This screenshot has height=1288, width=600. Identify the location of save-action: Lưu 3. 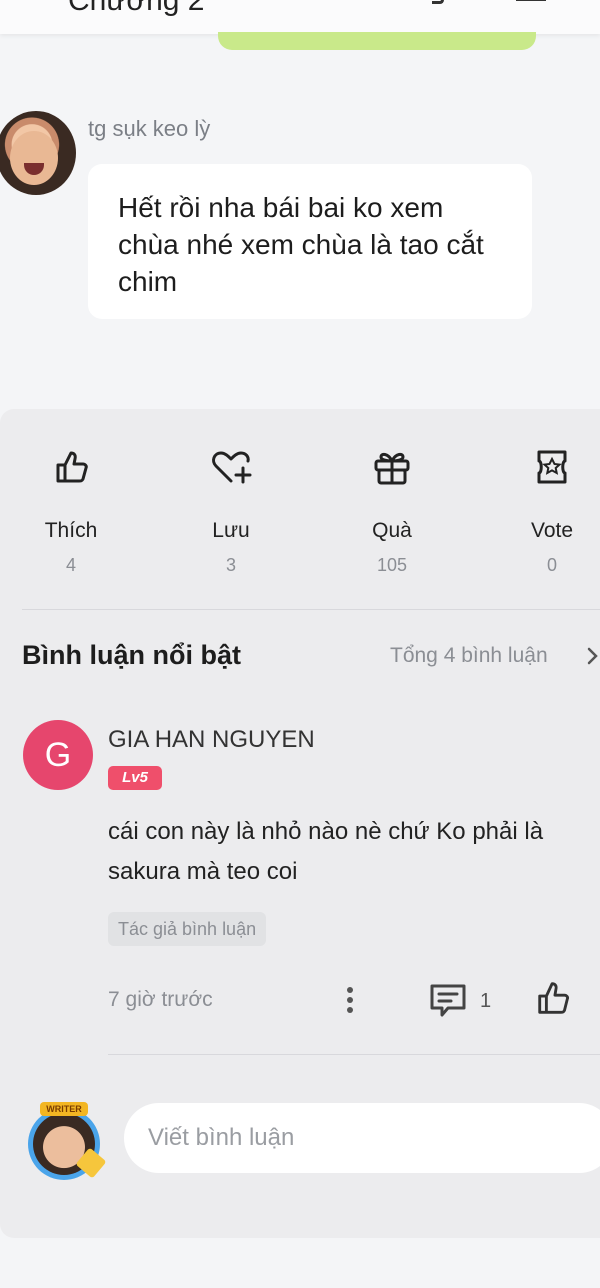
(231, 508).